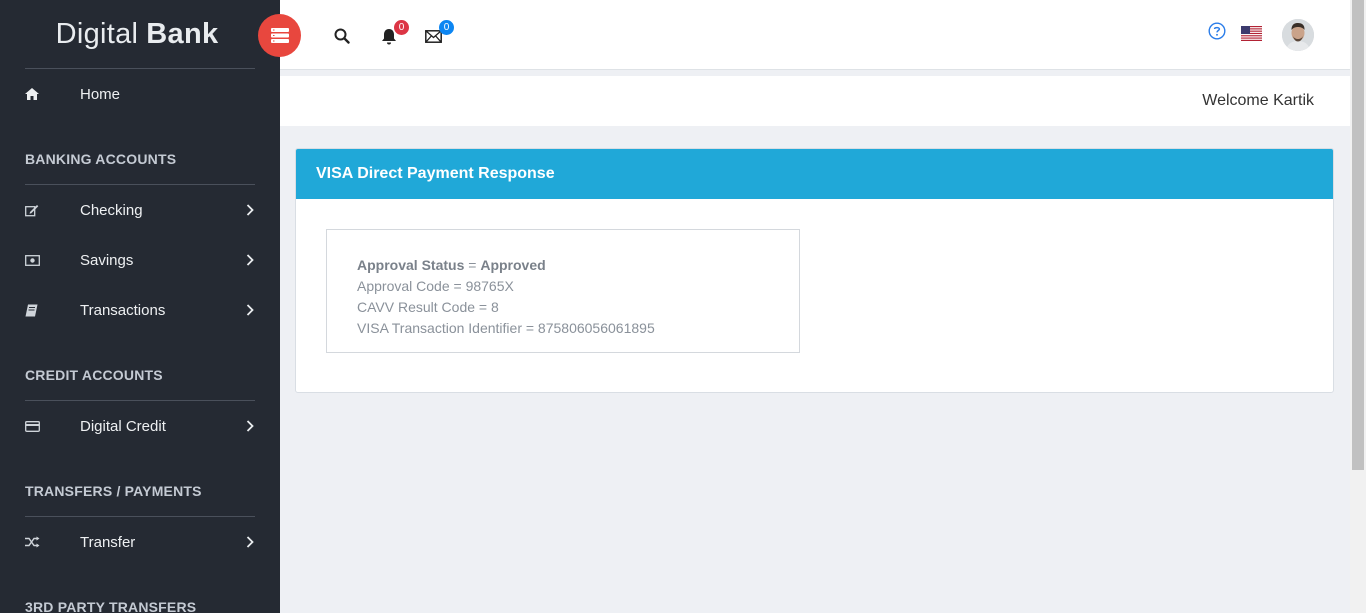 This screenshot has height=613, width=1366. I want to click on approval-status-value: Approved, so click(513, 265).